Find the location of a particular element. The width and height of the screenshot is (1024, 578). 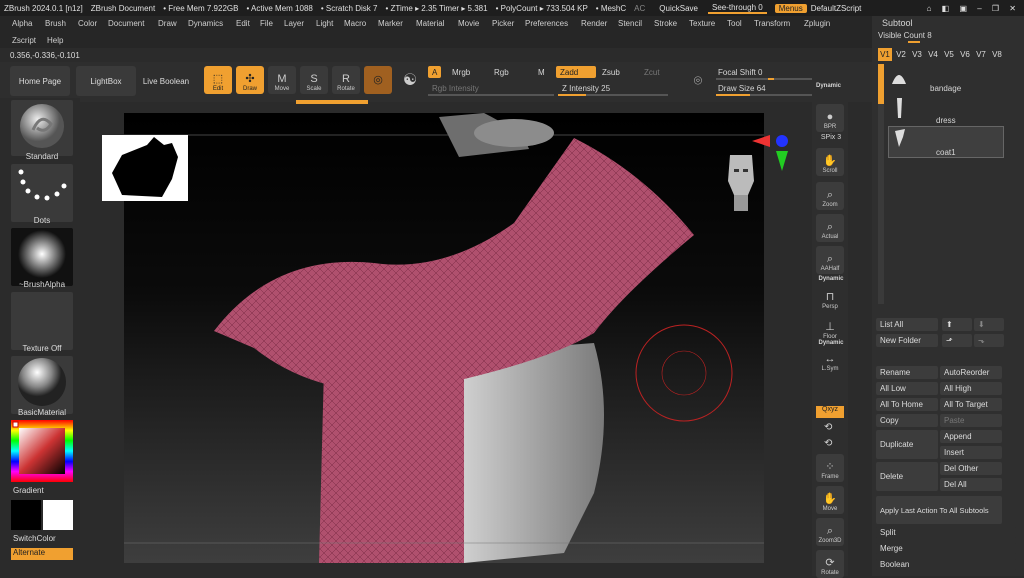

a-toggle: A is located at coordinates (435, 72).